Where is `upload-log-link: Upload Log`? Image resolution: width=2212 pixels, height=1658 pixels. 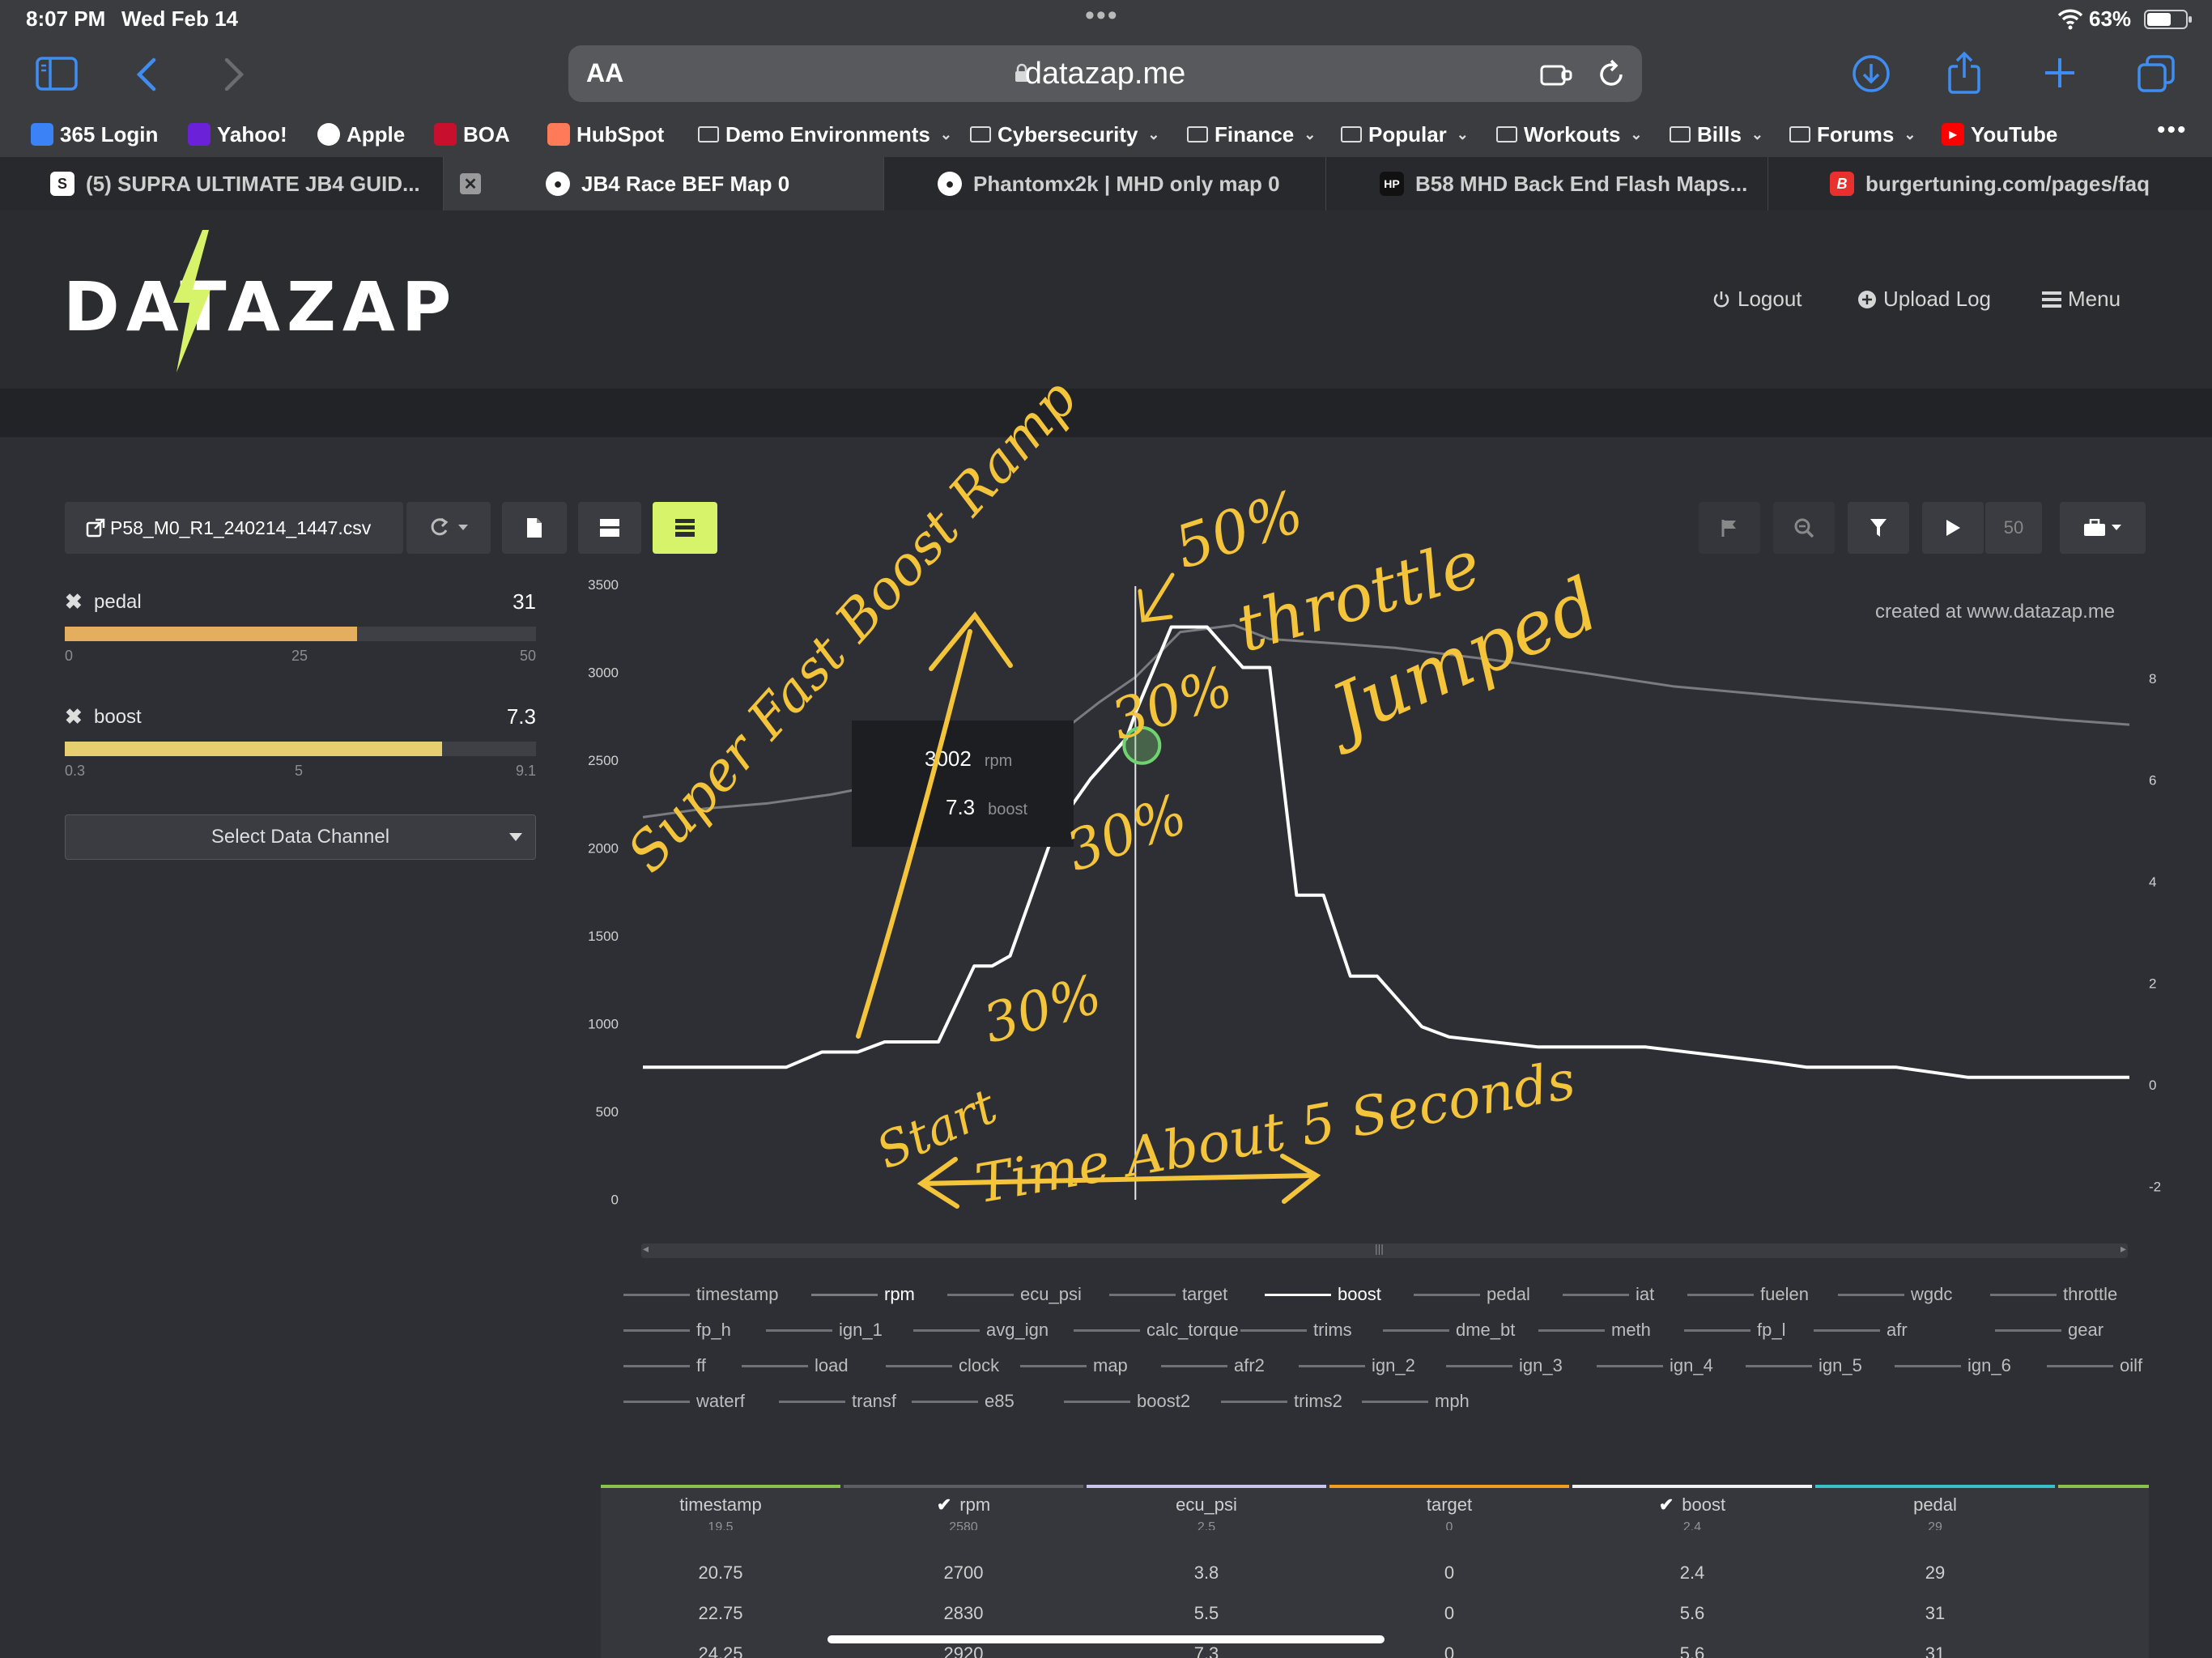 upload-log-link: Upload Log is located at coordinates (1924, 299).